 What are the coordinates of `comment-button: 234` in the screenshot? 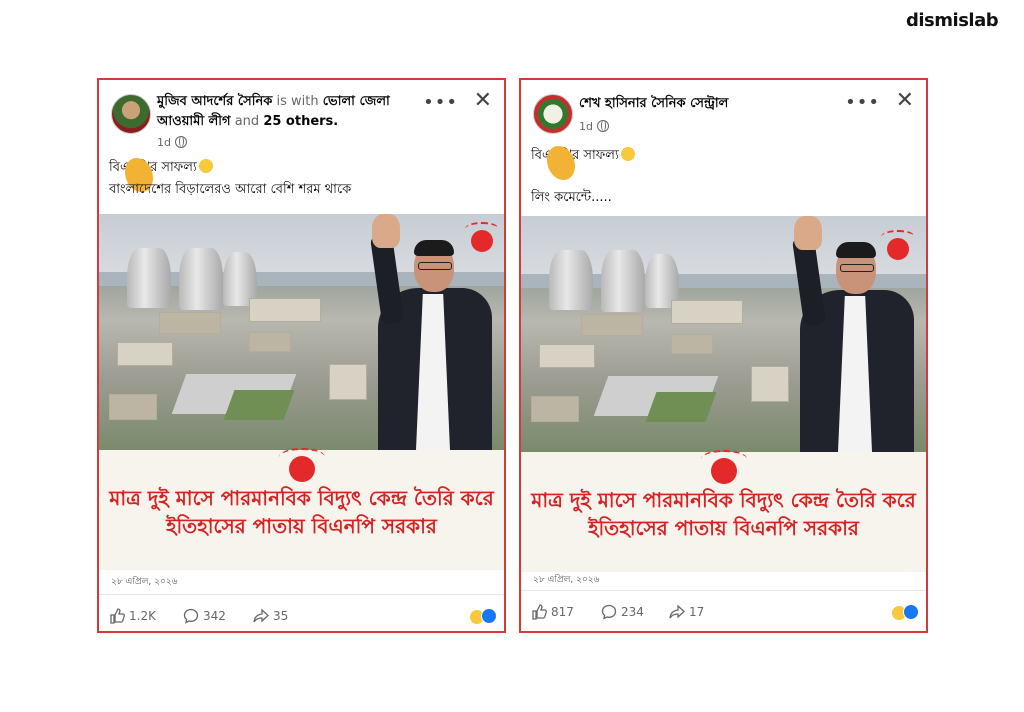 It's located at (622, 612).